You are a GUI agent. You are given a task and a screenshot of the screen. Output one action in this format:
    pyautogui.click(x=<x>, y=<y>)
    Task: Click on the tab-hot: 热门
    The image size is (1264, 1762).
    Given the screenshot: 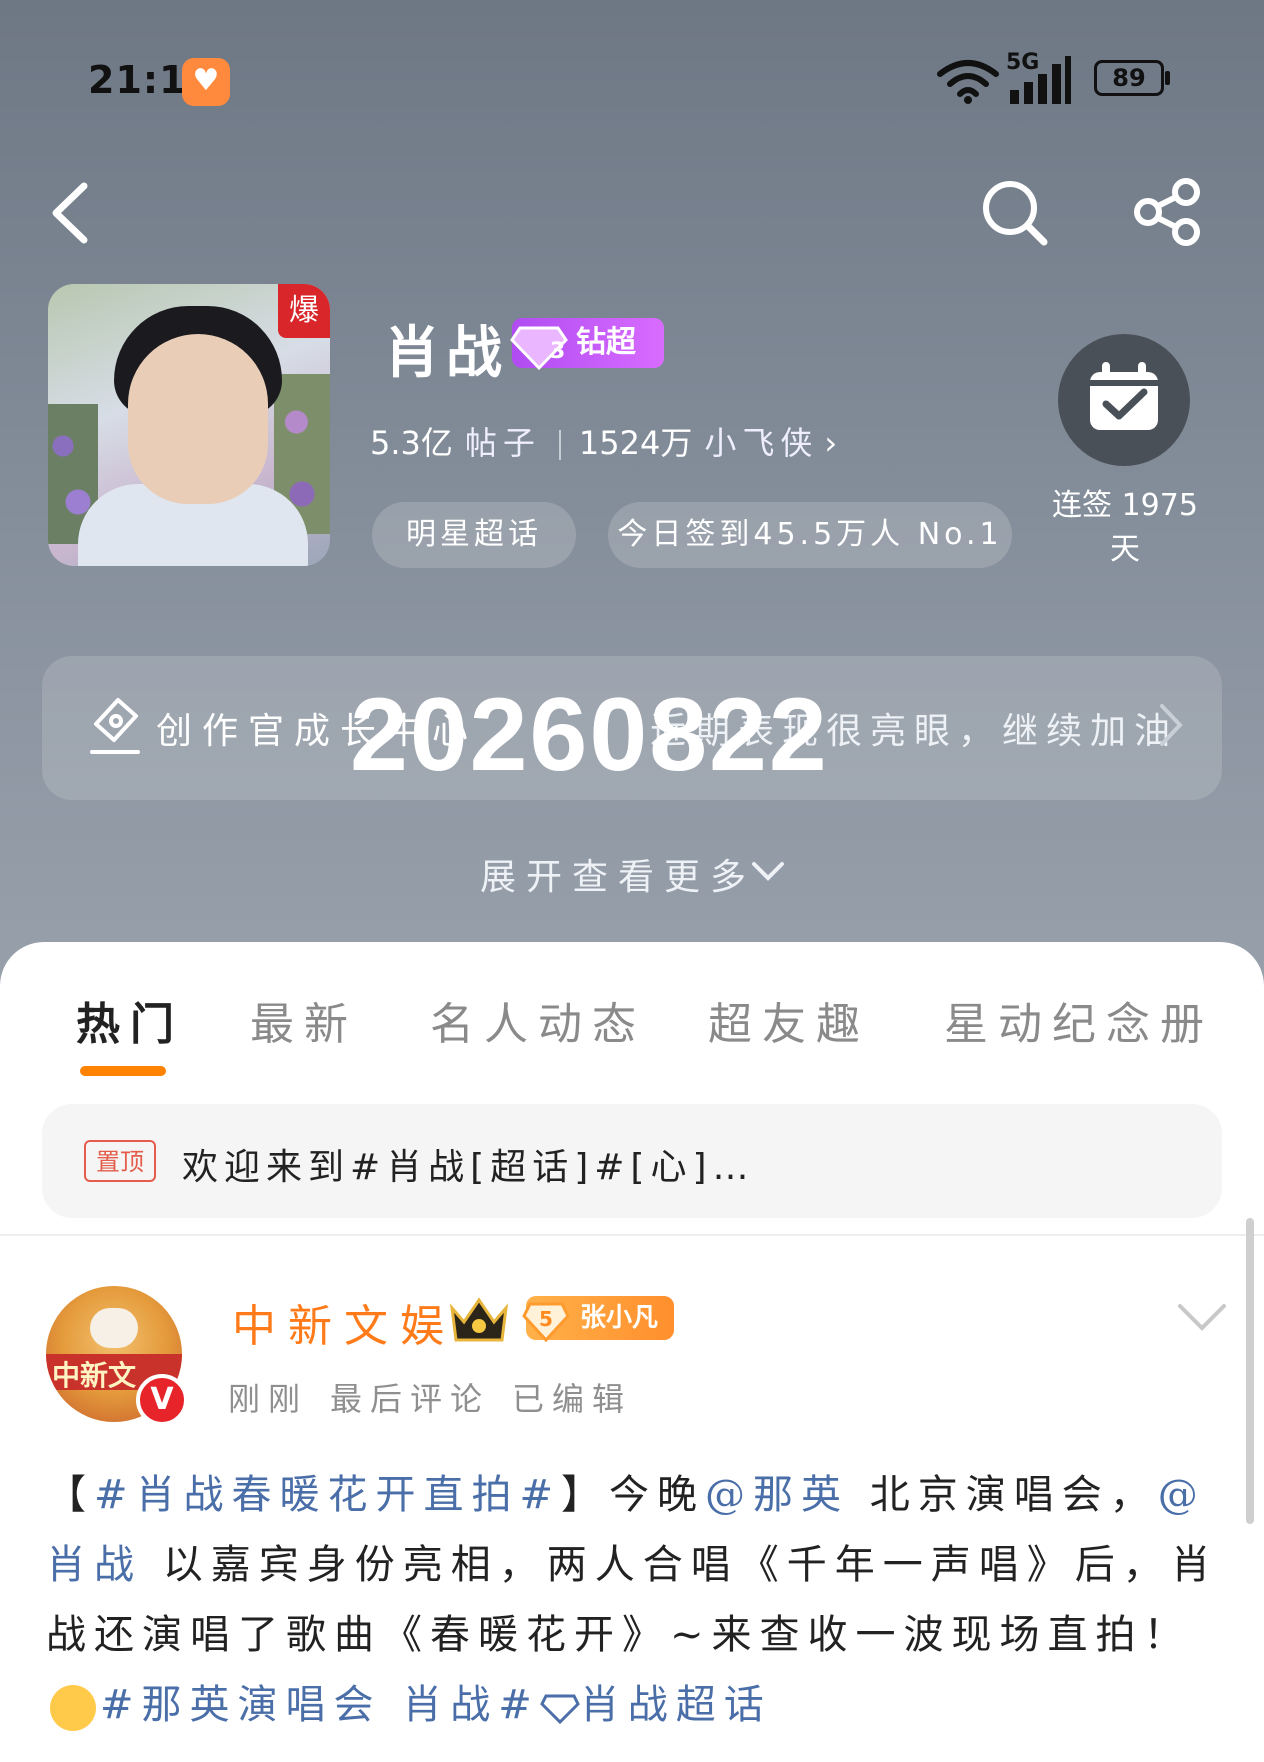 What is the action you would take?
    pyautogui.click(x=130, y=1020)
    